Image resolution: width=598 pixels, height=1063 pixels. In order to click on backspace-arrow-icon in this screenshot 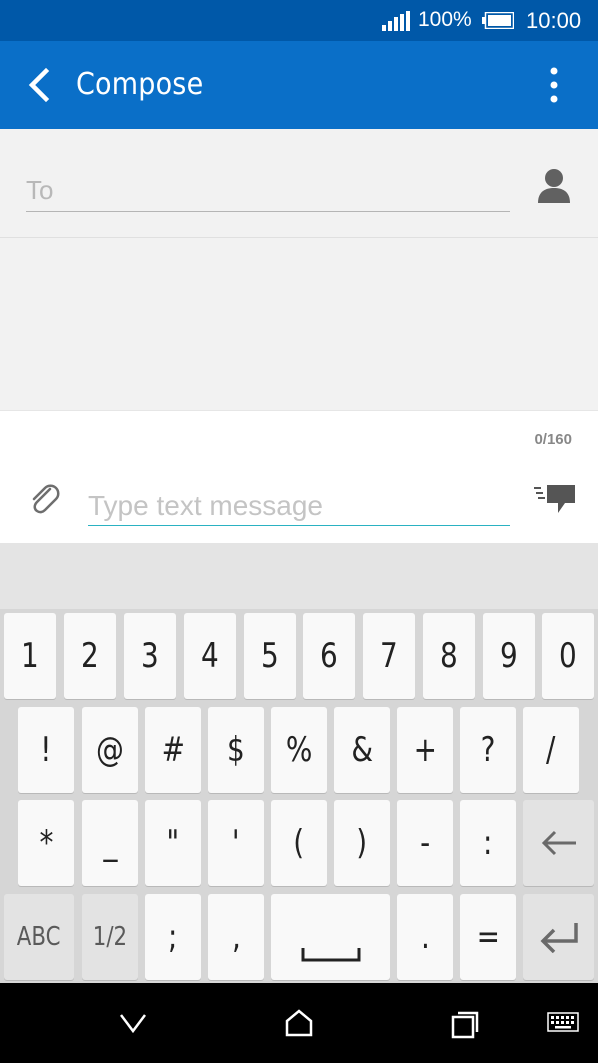, I will do `click(558, 843)`.